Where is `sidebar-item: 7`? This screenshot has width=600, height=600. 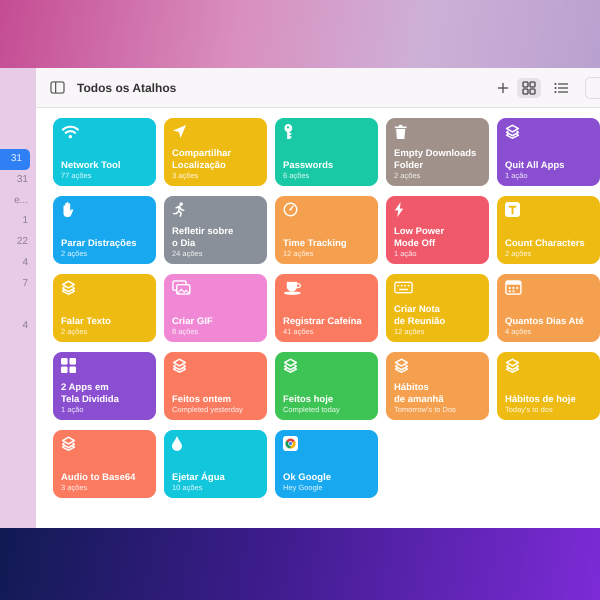 sidebar-item: 7 is located at coordinates (18, 284).